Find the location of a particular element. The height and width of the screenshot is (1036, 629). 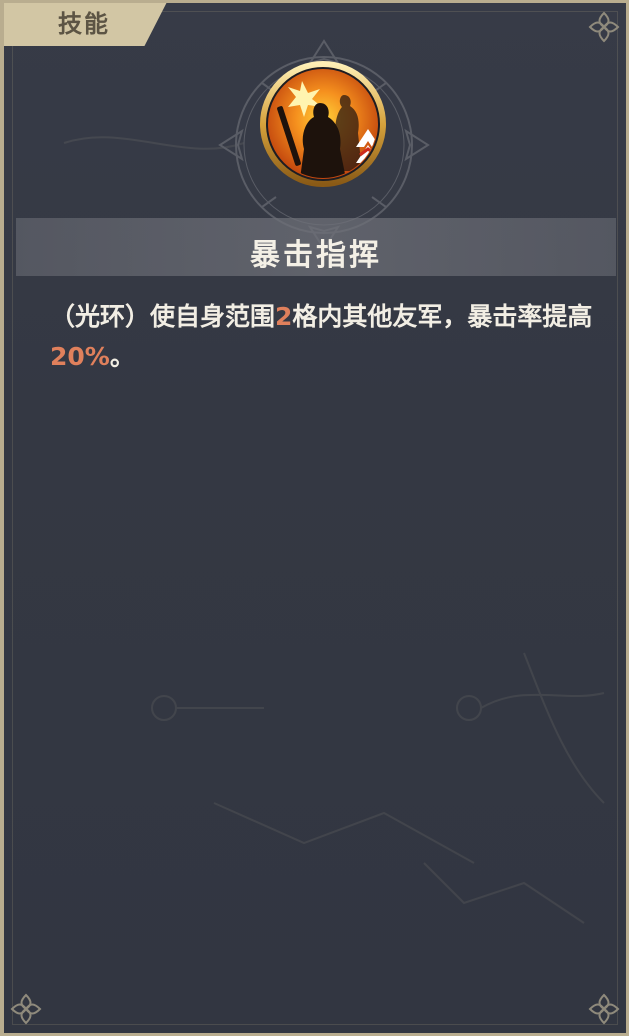

desc-text-3: 。 is located at coordinates (122, 356).